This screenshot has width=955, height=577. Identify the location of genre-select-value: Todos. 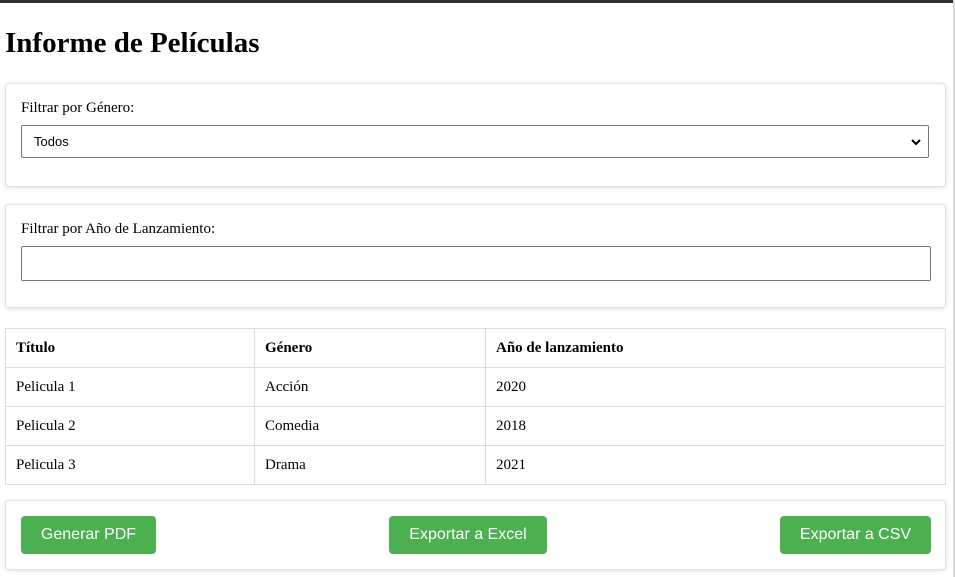
(51, 141).